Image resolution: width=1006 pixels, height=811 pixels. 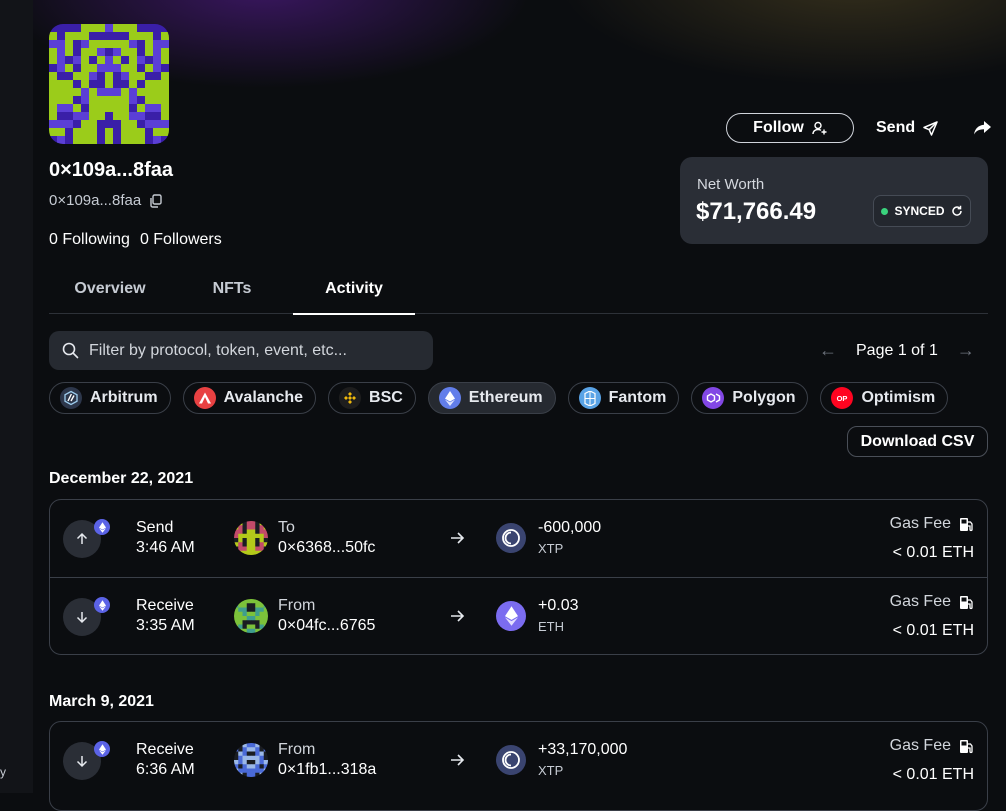 I want to click on transaction-time: 6:36 AM, so click(x=165, y=769).